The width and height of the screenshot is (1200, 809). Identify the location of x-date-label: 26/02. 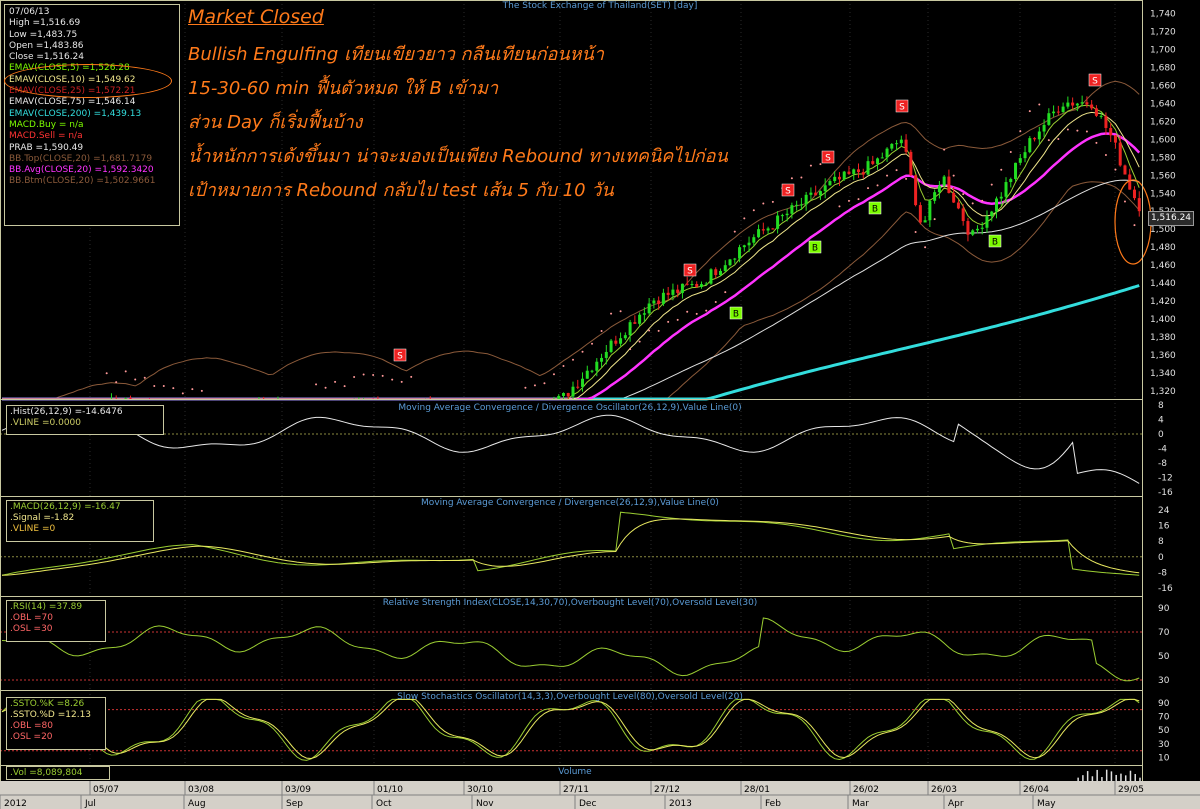
(866, 790).